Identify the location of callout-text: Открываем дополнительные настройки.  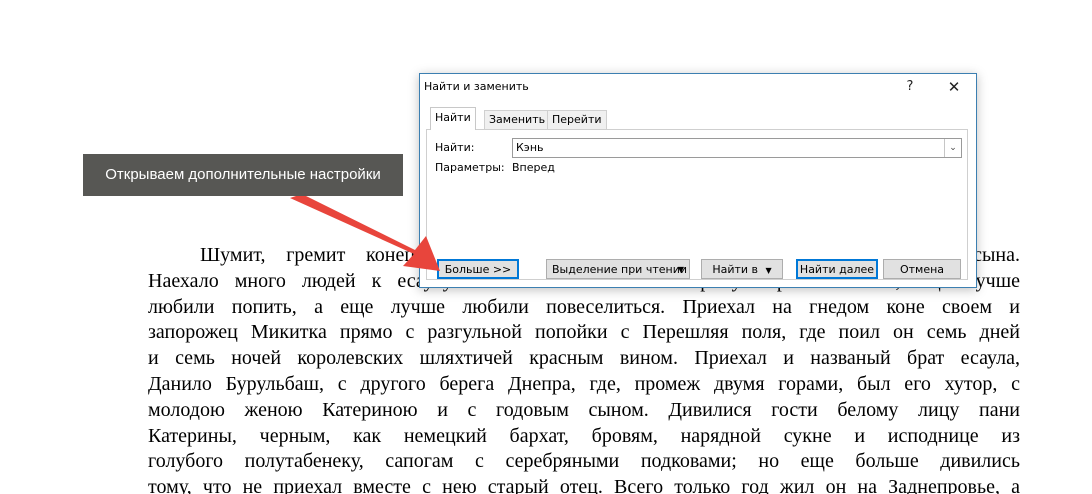
(243, 174).